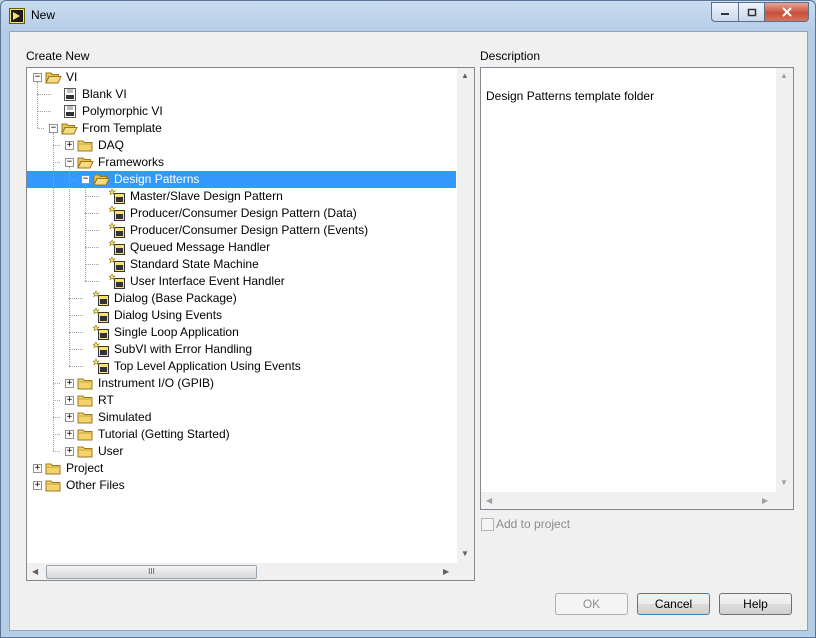 This screenshot has height=638, width=816. Describe the element at coordinates (591, 604) in the screenshot. I see `ok-button: OK` at that location.